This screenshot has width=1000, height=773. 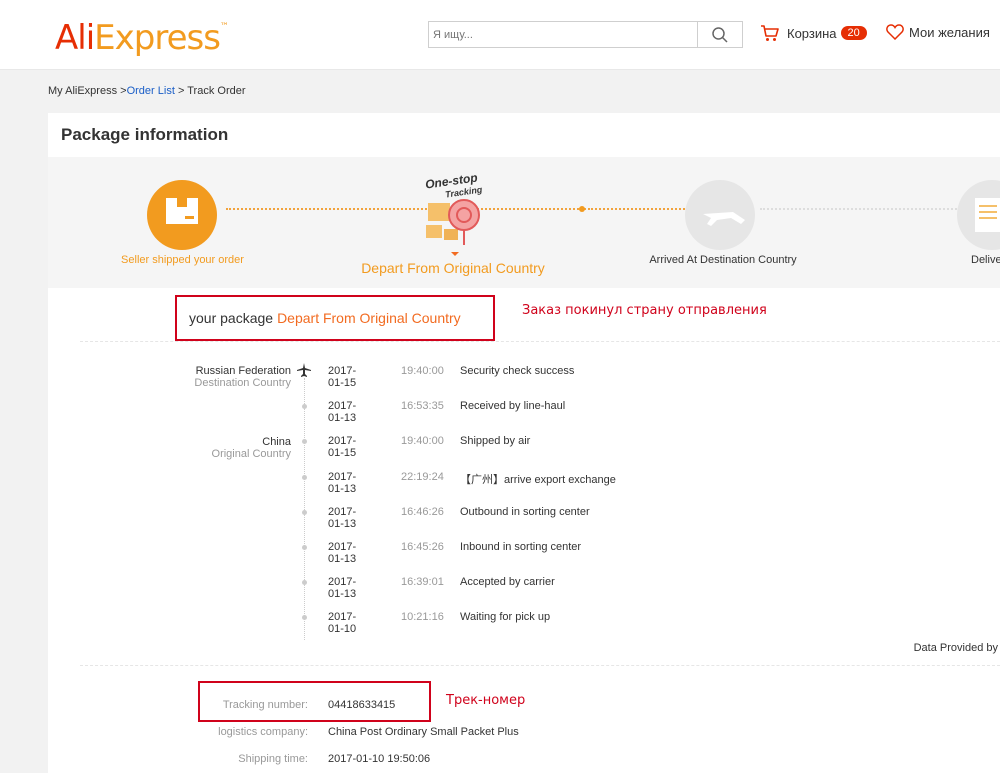 What do you see at coordinates (422, 582) in the screenshot?
I see `event-time: 16:39:01` at bounding box center [422, 582].